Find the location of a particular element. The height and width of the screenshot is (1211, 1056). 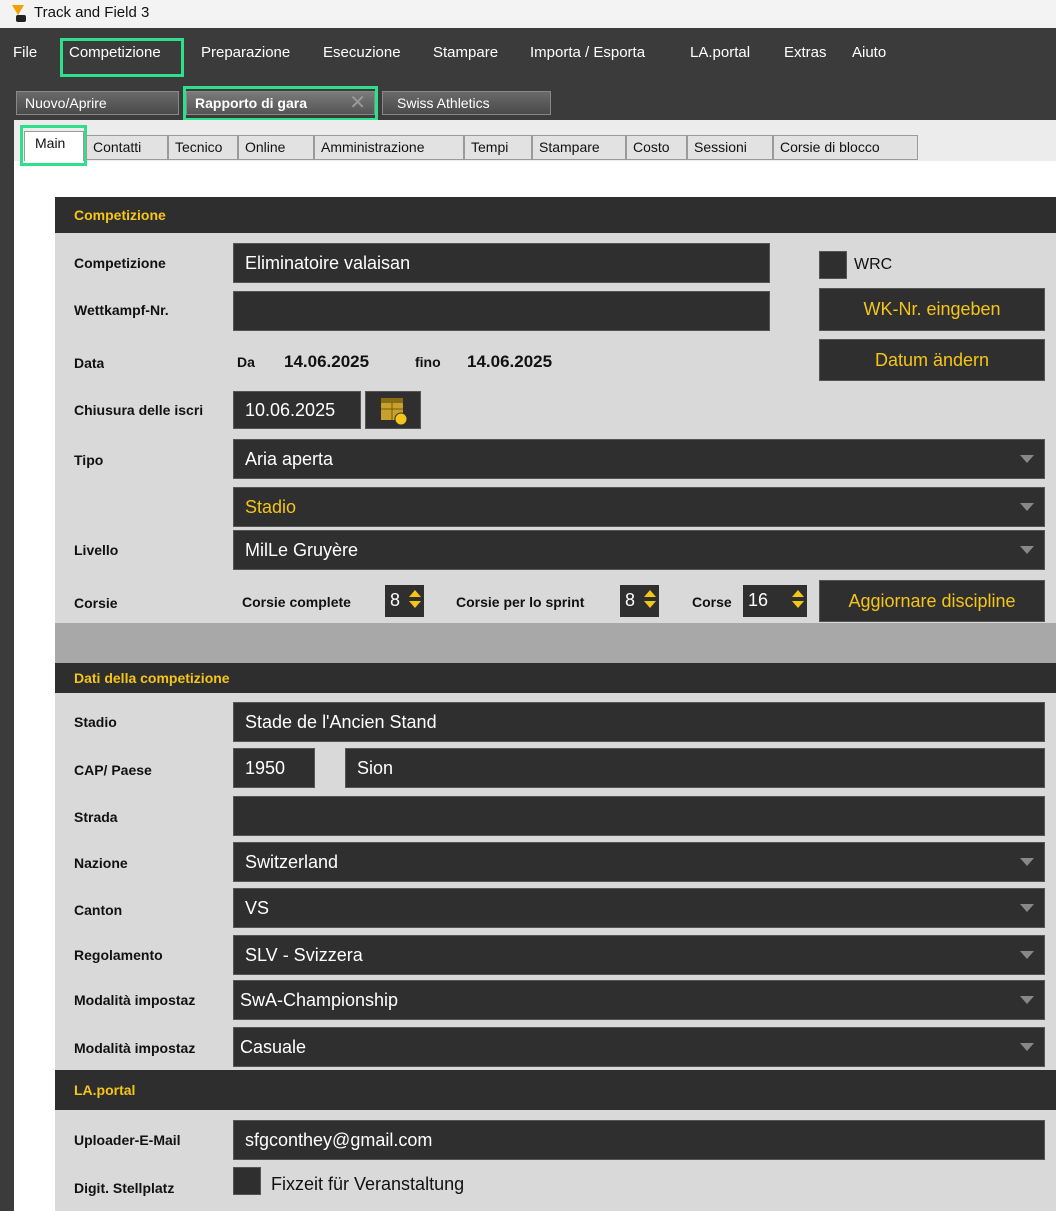

label-digit-stellplatz: Digit. Stellplatz is located at coordinates (124, 1188).